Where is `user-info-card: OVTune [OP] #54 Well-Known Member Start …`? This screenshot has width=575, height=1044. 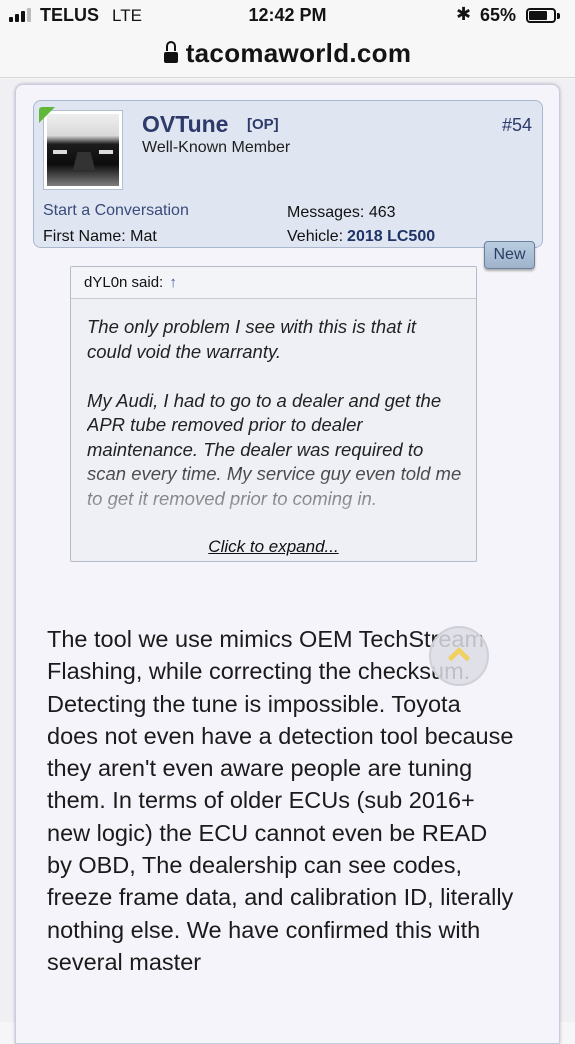 user-info-card: OVTune [OP] #54 Well-Known Member Start … is located at coordinates (288, 174).